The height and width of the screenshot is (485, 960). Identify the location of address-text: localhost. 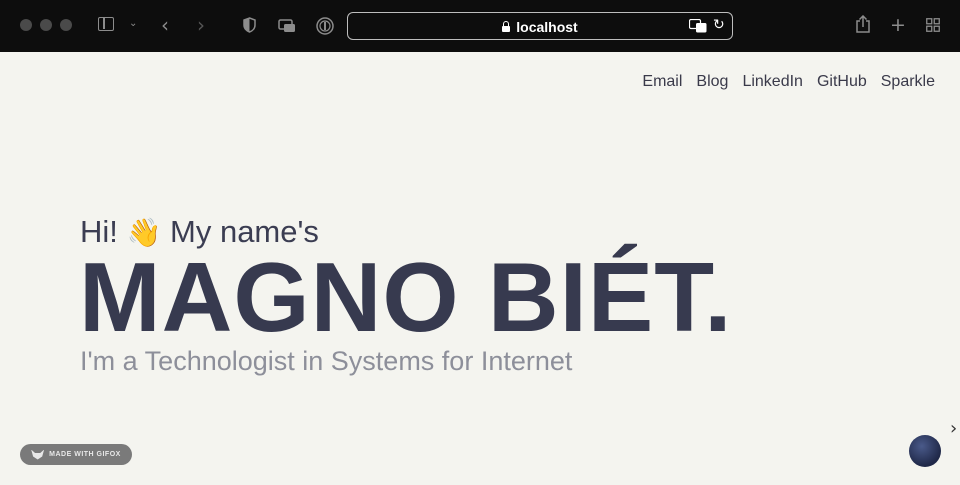
(547, 27).